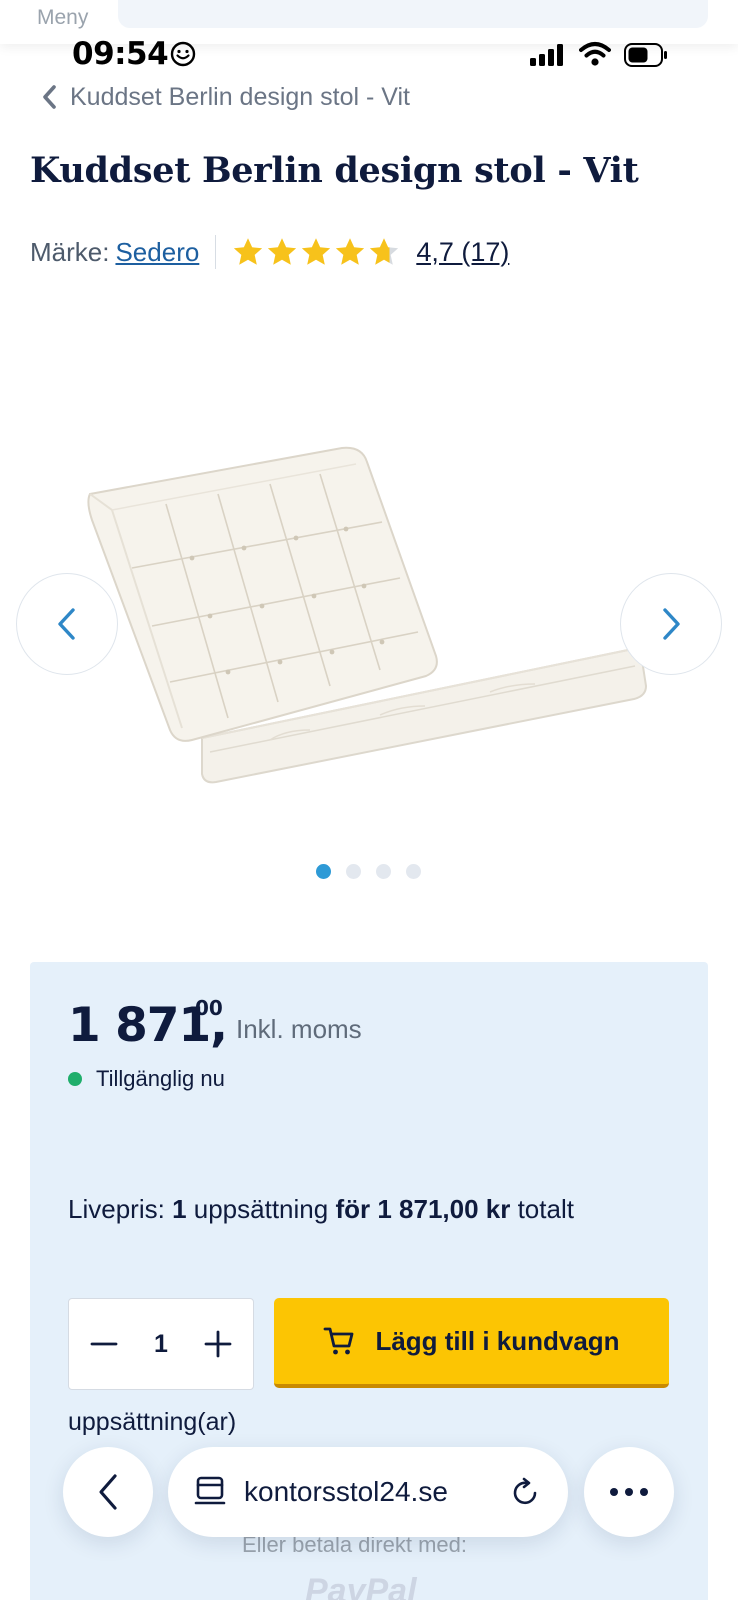 The width and height of the screenshot is (738, 1600). What do you see at coordinates (368, 871) in the screenshot?
I see `carousel-dots` at bounding box center [368, 871].